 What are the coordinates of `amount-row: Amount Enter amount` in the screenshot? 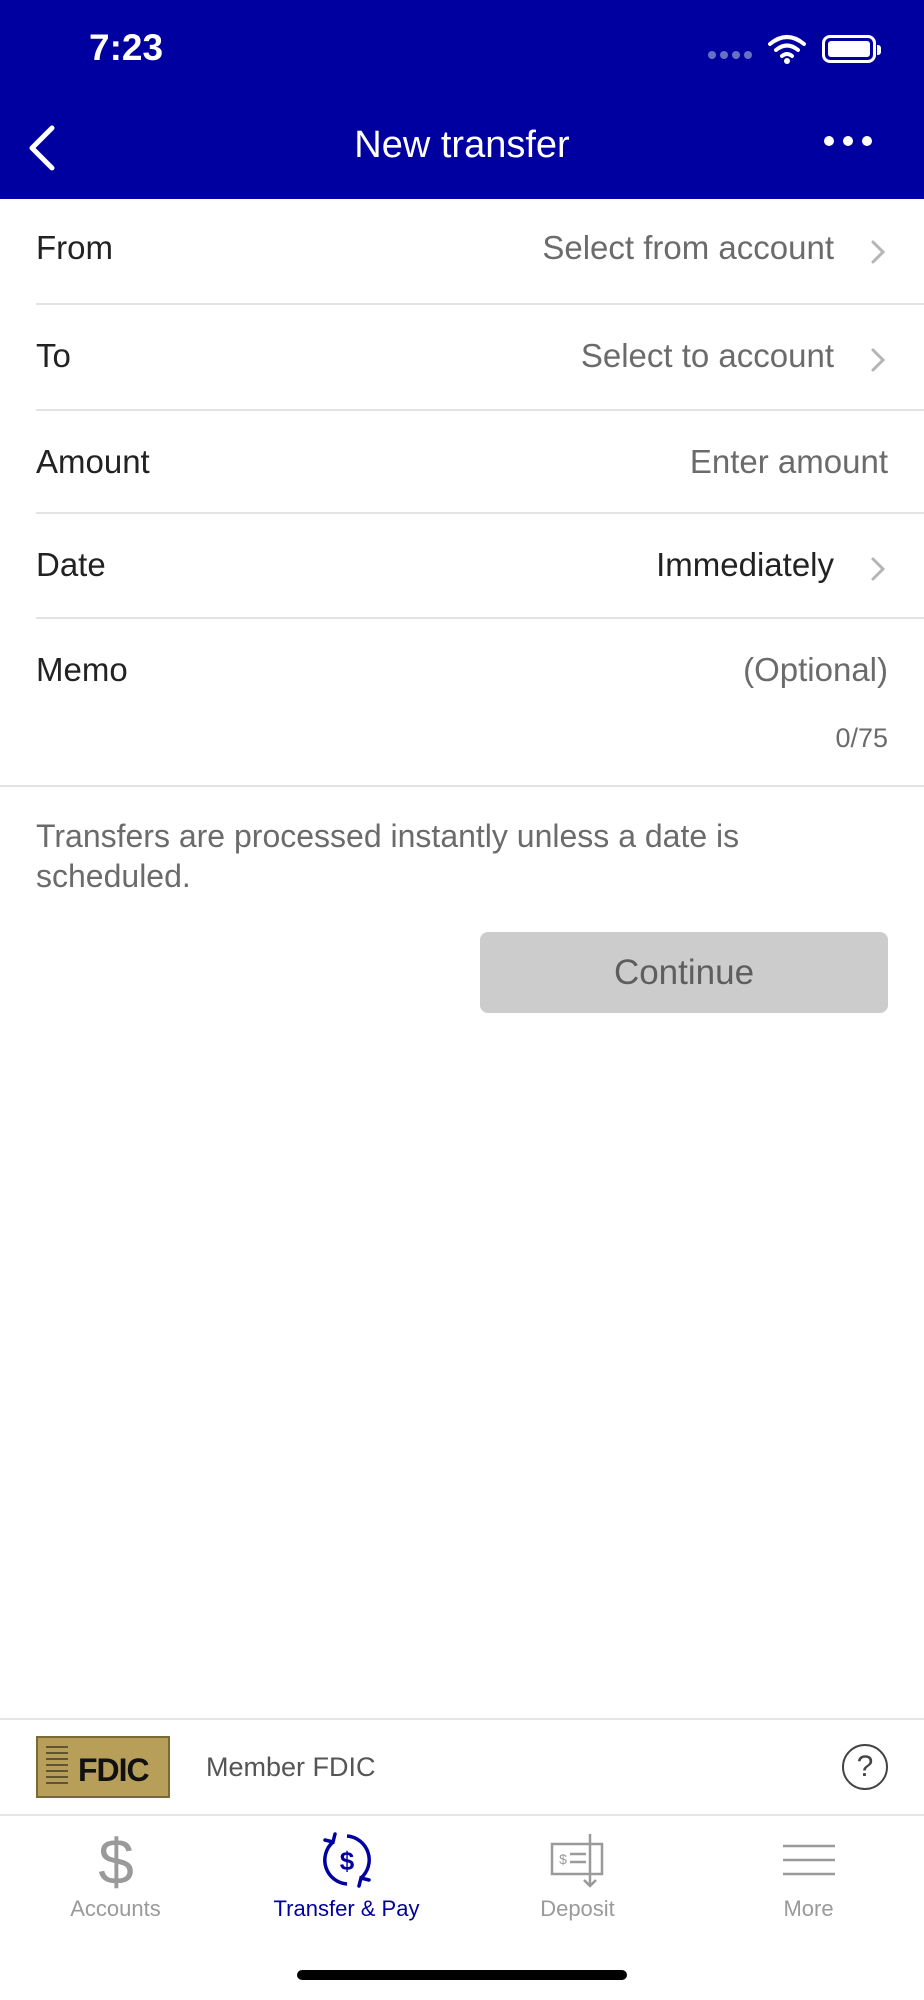 It's located at (480, 462).